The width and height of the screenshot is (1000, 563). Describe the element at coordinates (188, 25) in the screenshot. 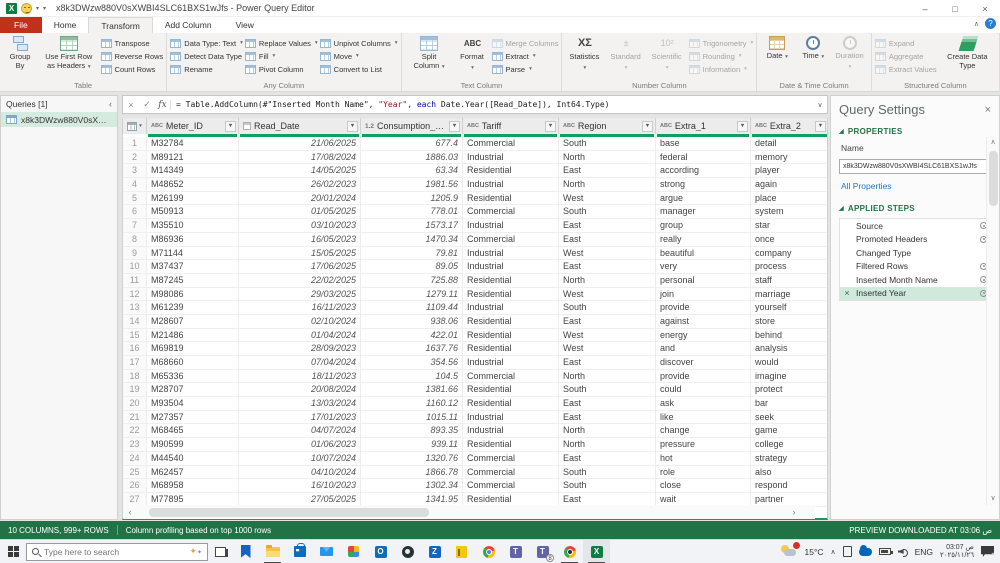

I see `tab-add-column: Add Column` at that location.